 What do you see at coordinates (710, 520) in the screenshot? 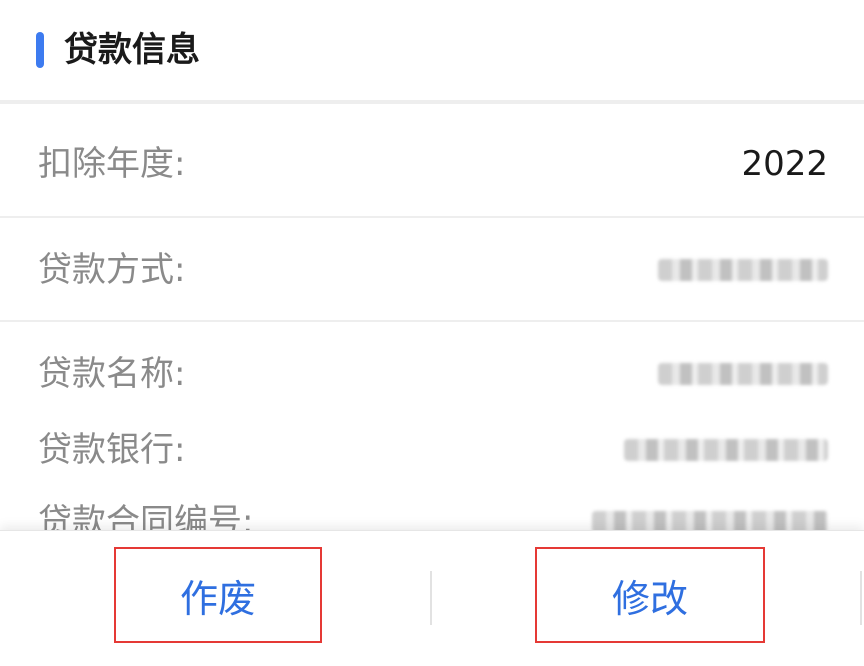
I see `field-value-loan-contract-number-redacted` at bounding box center [710, 520].